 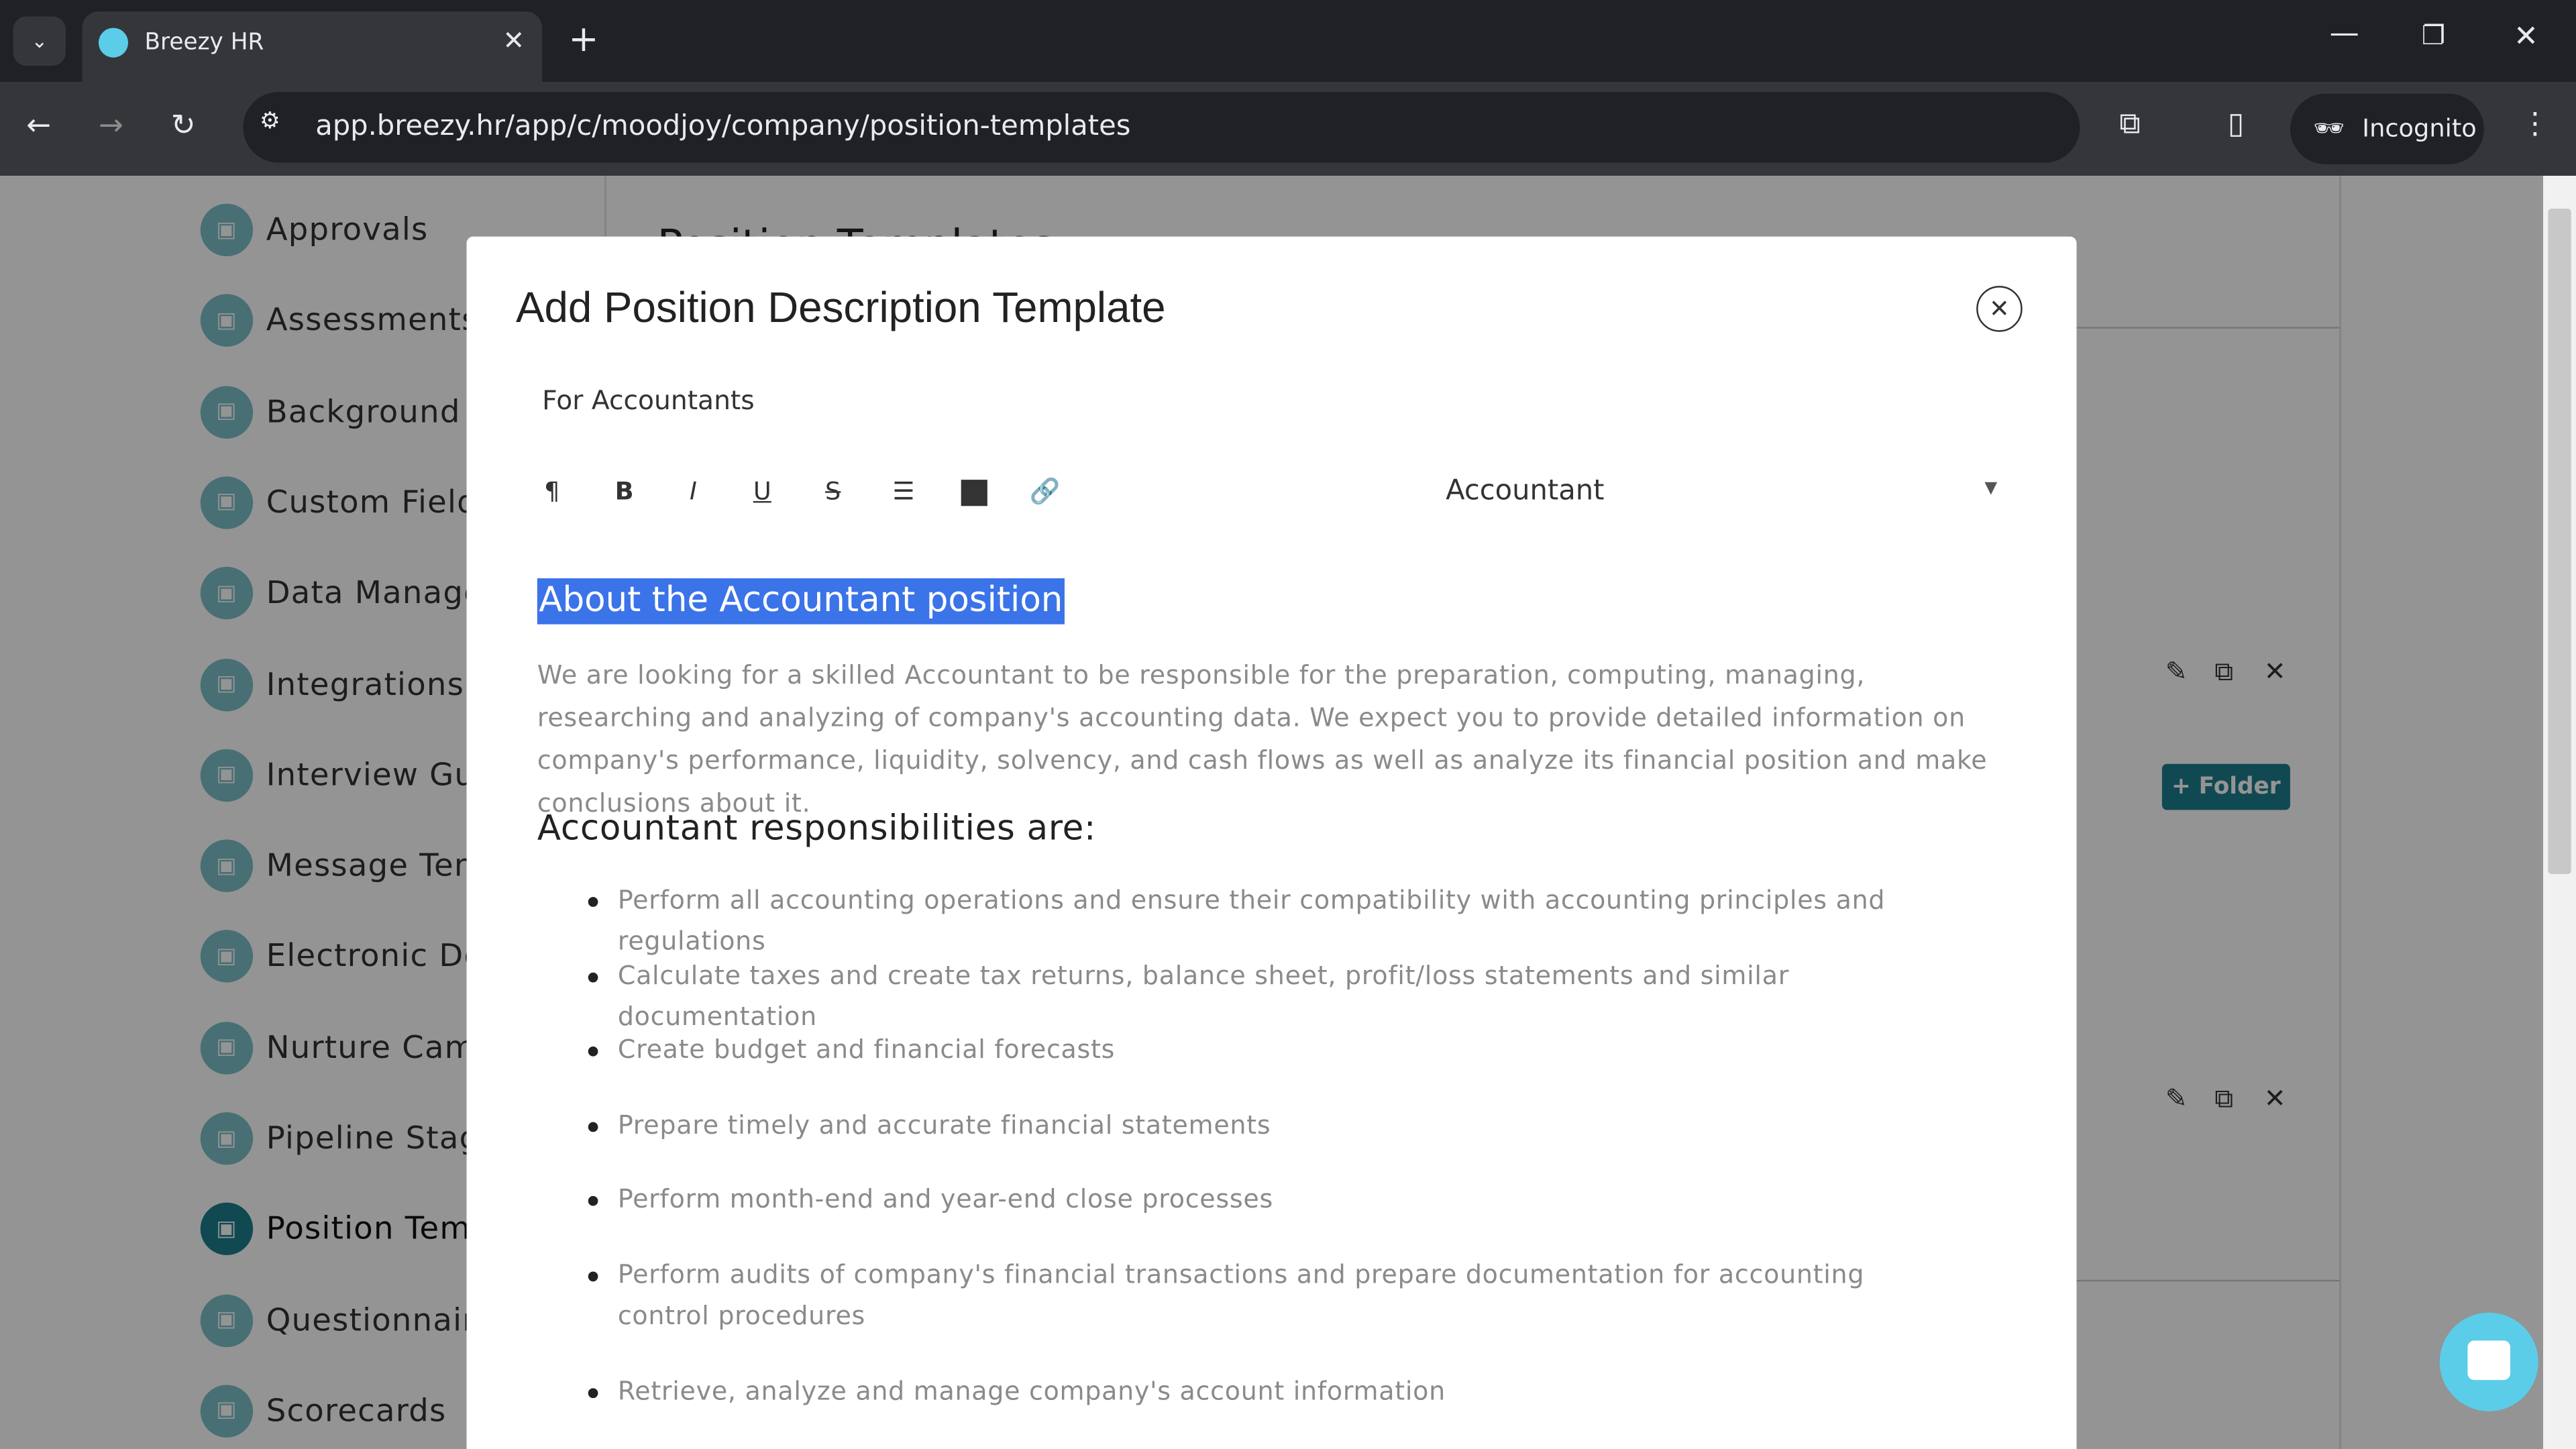 What do you see at coordinates (801, 601) in the screenshot?
I see `selected-heading: About the Accountant position` at bounding box center [801, 601].